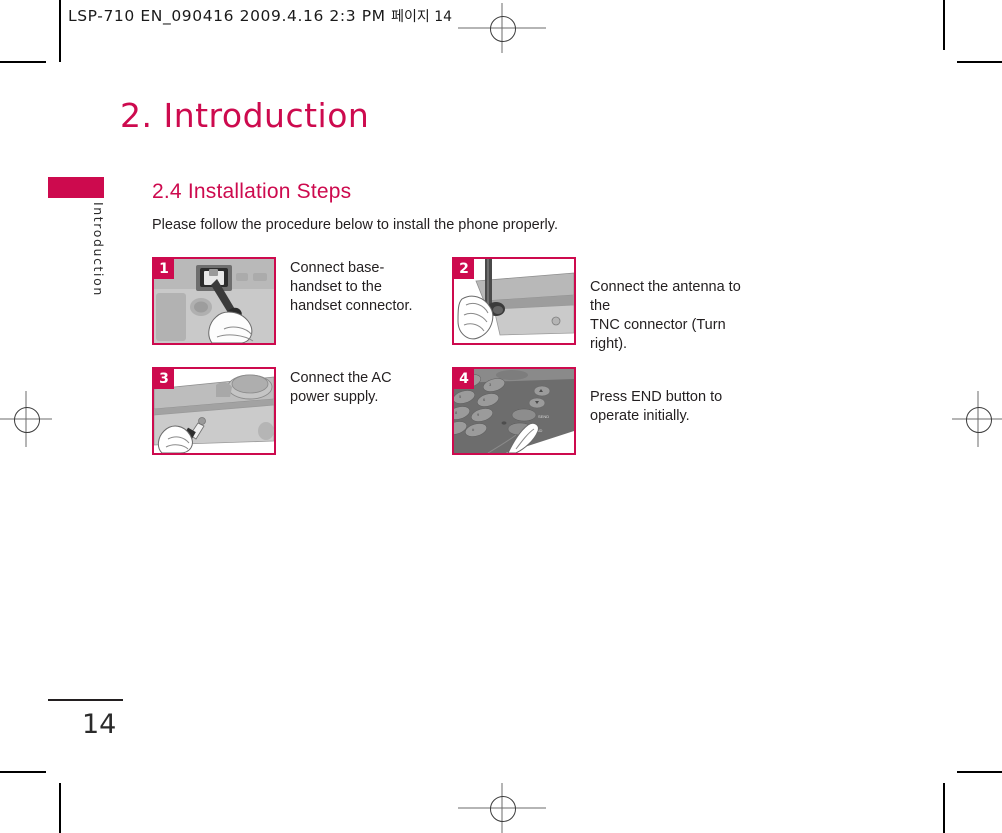 This screenshot has height=833, width=1002. What do you see at coordinates (464, 379) in the screenshot?
I see `step-badge-4: 4` at bounding box center [464, 379].